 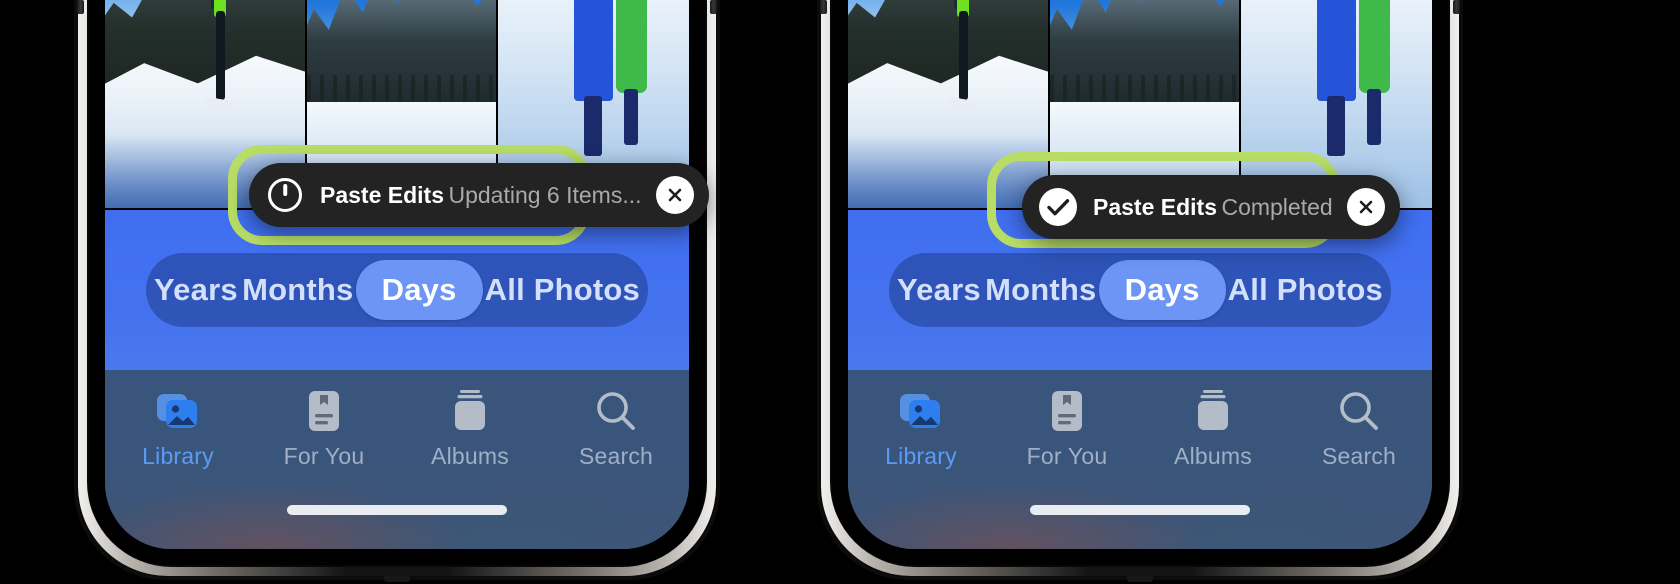 I want to click on checkmark-icon, so click(x=1058, y=207).